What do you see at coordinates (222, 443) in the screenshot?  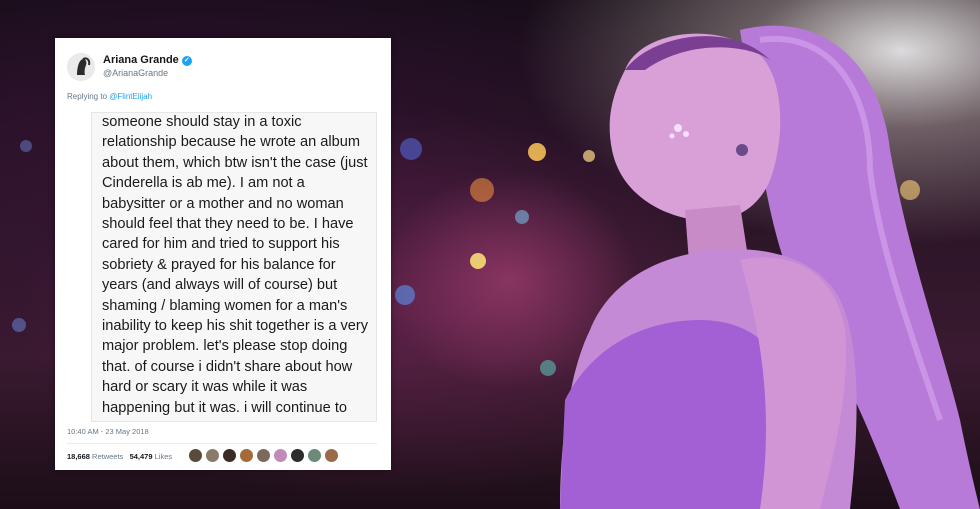 I see `divider` at bounding box center [222, 443].